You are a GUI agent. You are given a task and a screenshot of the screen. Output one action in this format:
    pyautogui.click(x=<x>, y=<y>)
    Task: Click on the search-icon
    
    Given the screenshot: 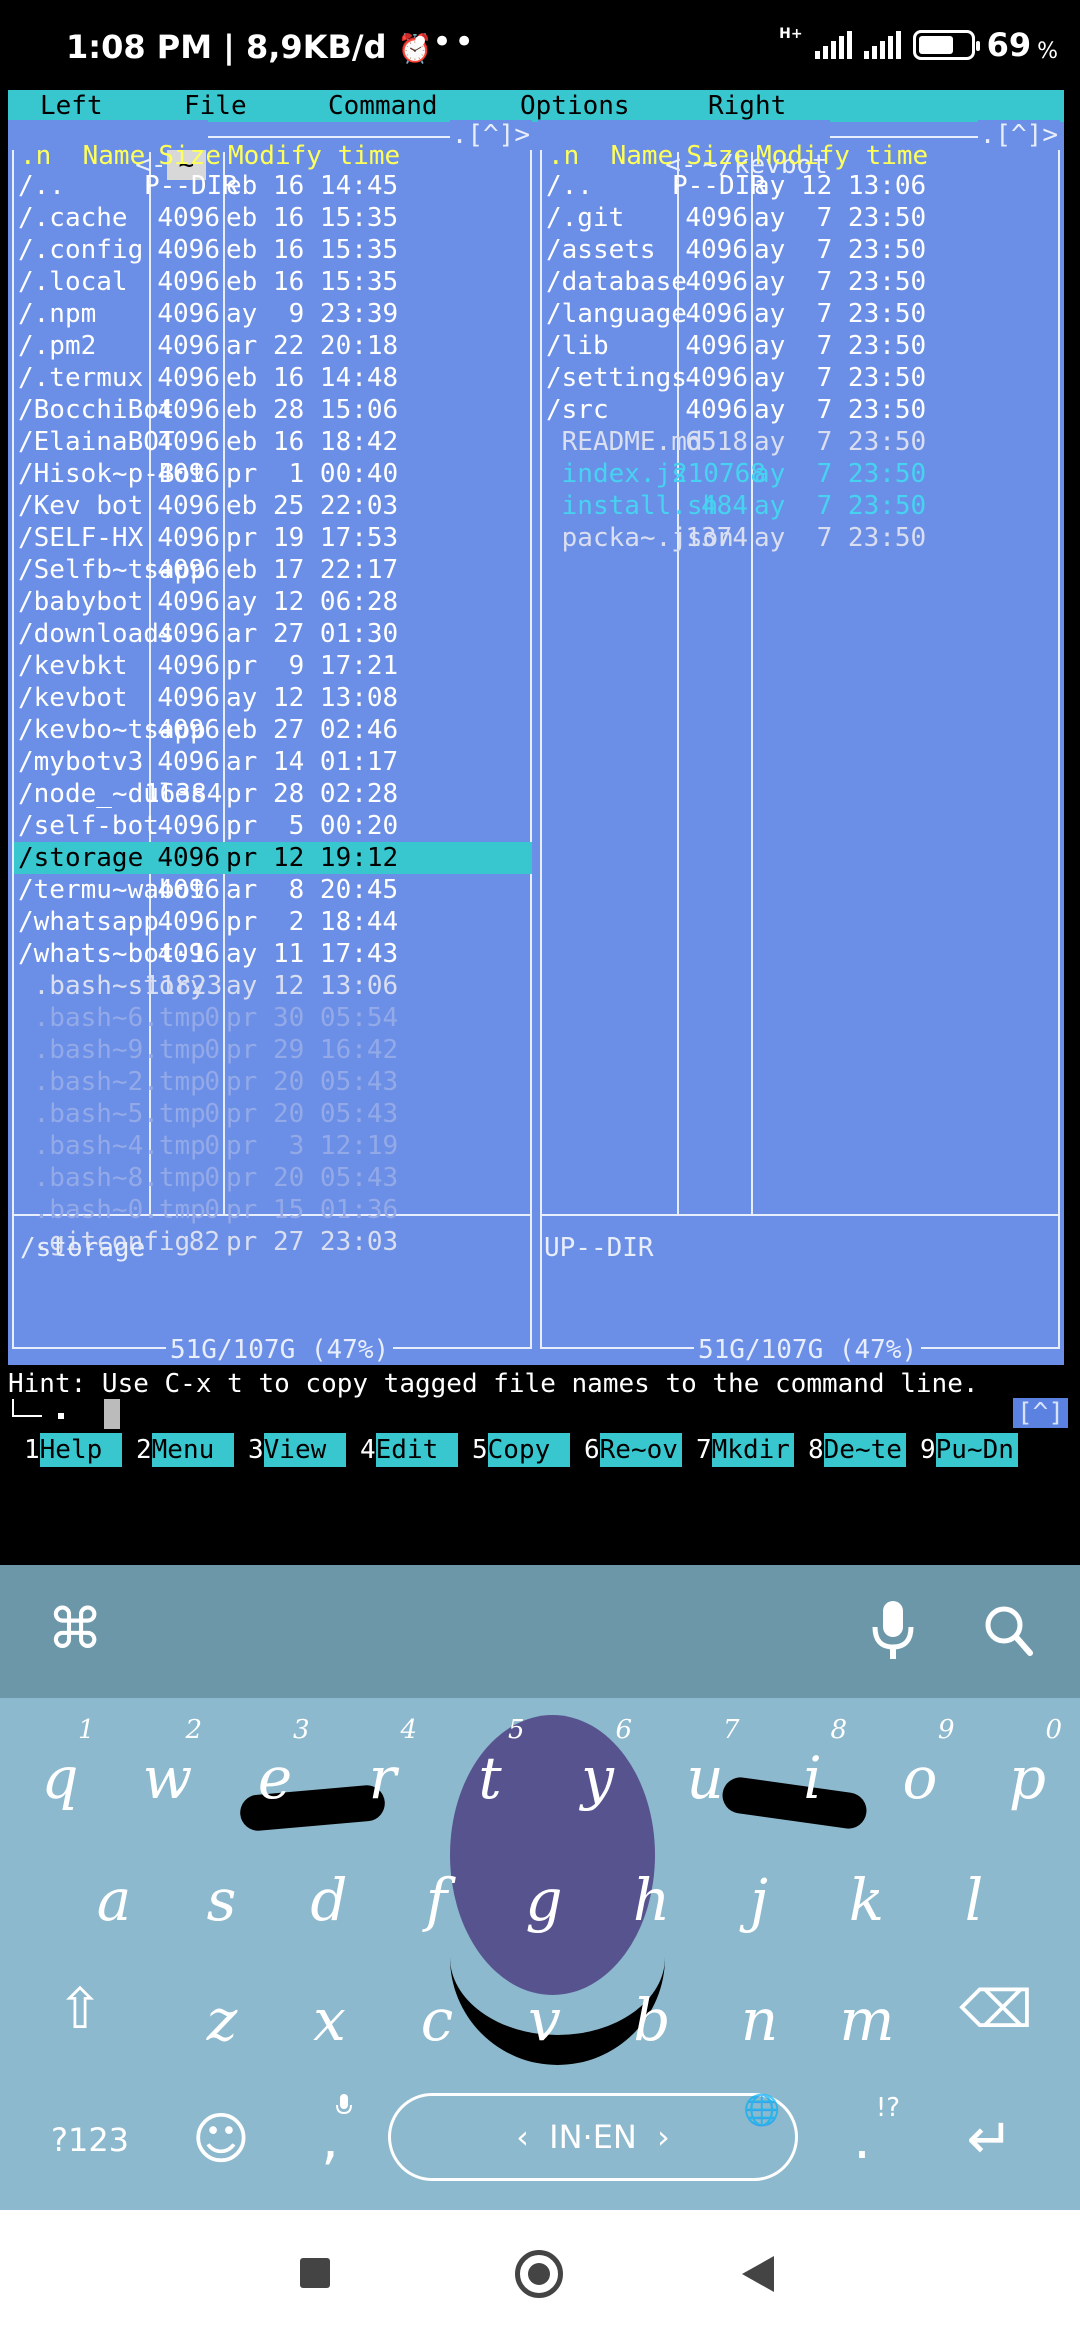 What is the action you would take?
    pyautogui.click(x=1008, y=1631)
    